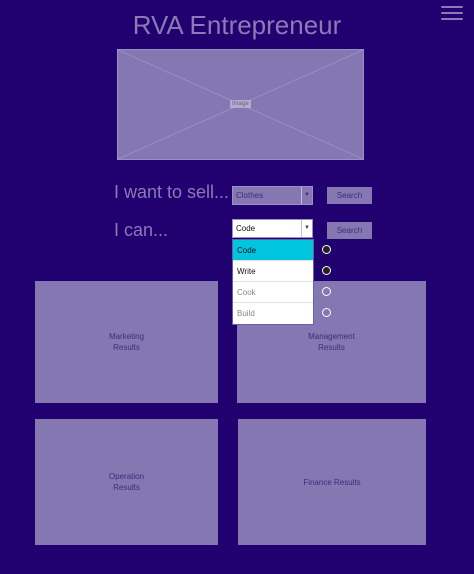 This screenshot has width=474, height=574. Describe the element at coordinates (273, 271) in the screenshot. I see `dropdown-option-write: Write` at that location.